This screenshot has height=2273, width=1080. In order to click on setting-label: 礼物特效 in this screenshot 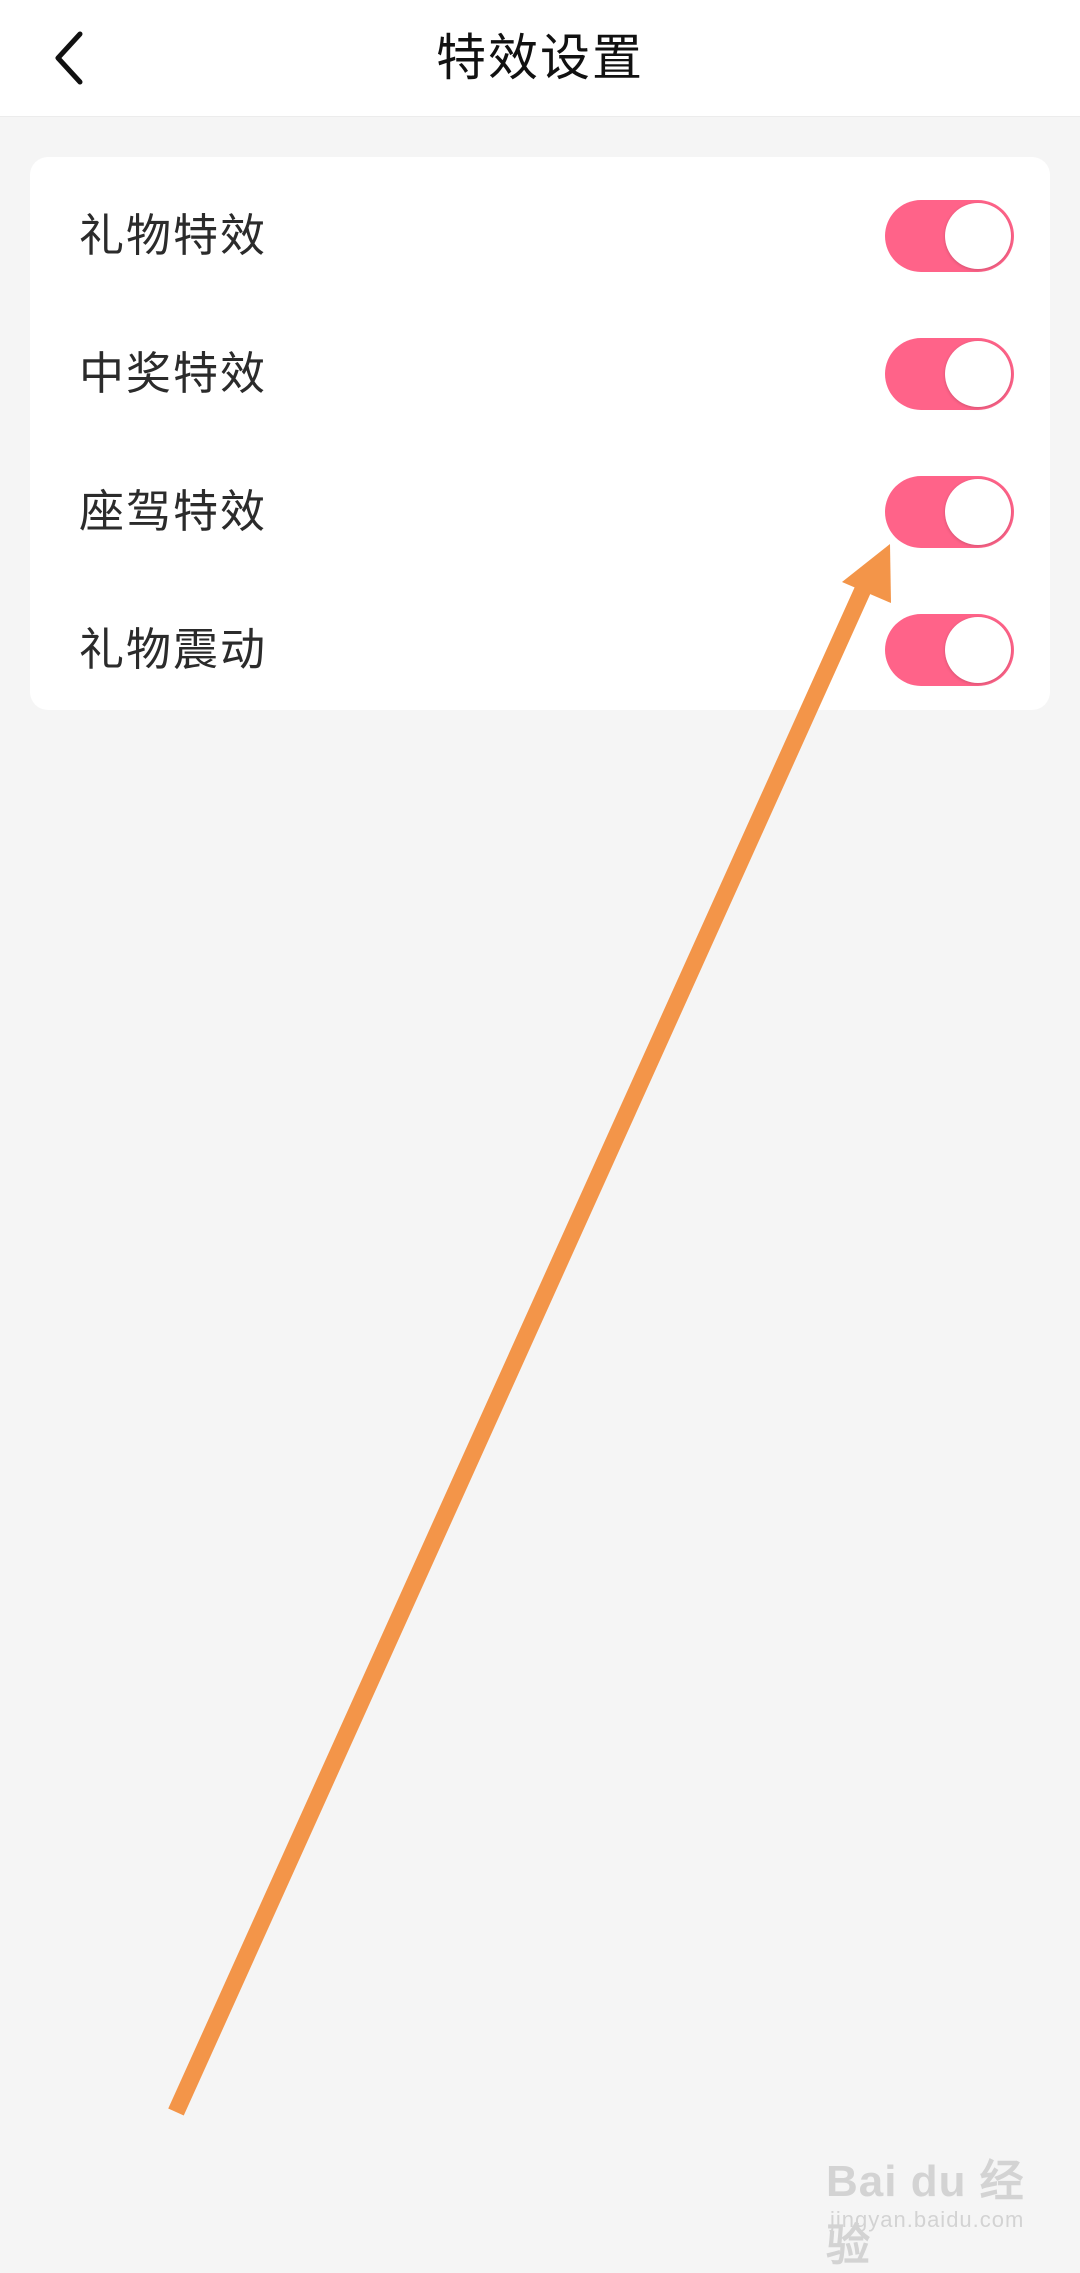, I will do `click(173, 235)`.